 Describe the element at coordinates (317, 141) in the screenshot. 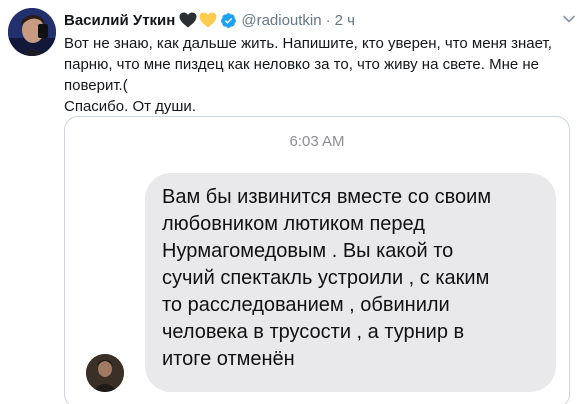

I see `message-timestamp: 6:03 AM` at that location.